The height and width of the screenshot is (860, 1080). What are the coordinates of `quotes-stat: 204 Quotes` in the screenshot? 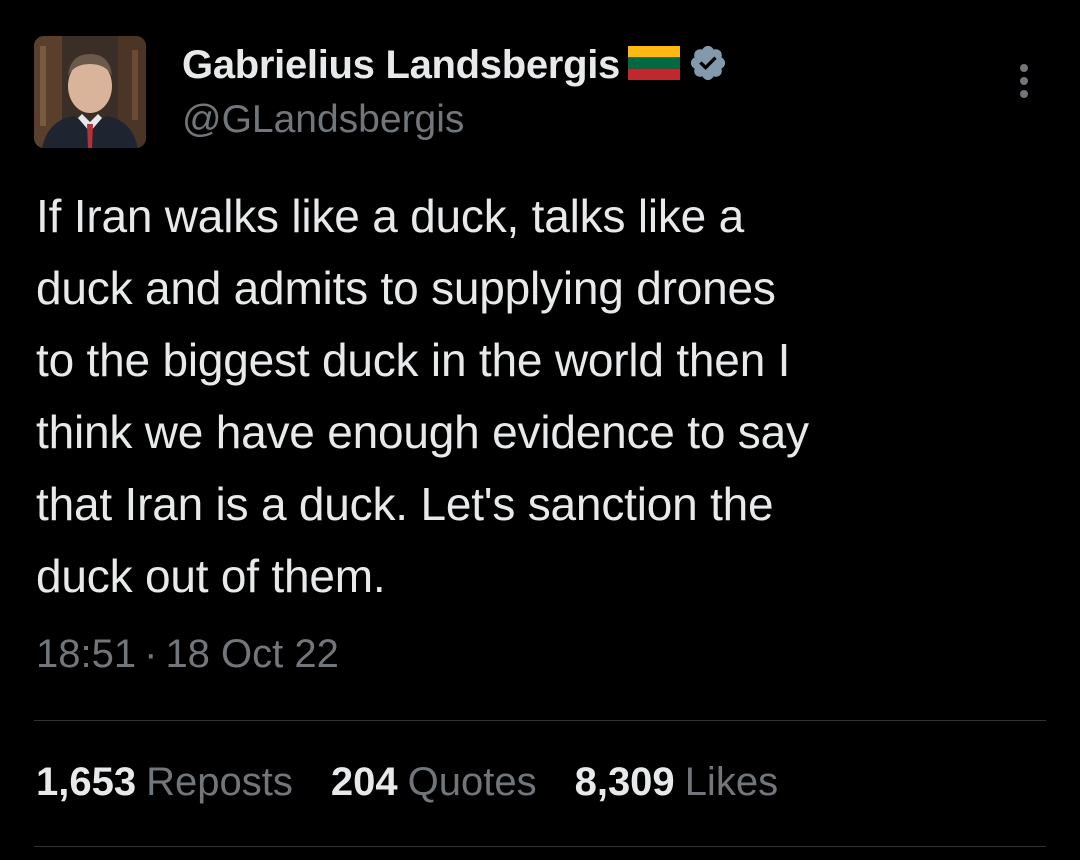 It's located at (434, 782).